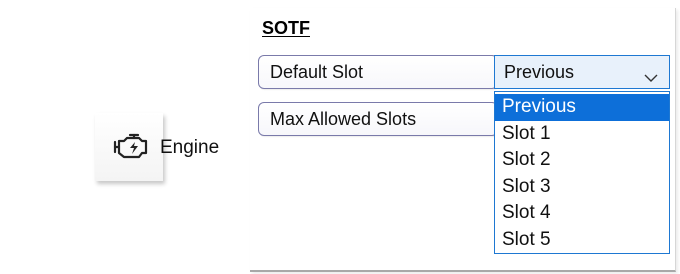  What do you see at coordinates (582, 107) in the screenshot?
I see `option-previous: Previous` at bounding box center [582, 107].